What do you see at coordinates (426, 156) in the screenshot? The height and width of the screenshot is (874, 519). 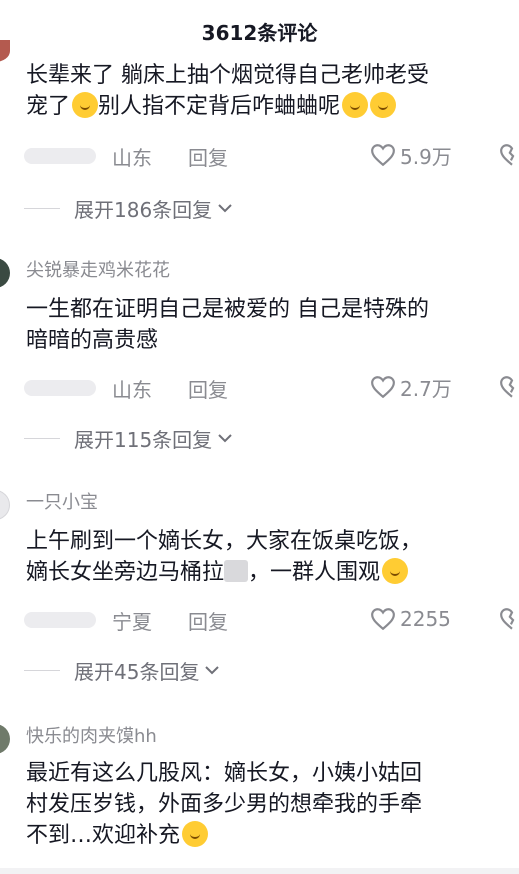 I see `like-count: 5.9万` at bounding box center [426, 156].